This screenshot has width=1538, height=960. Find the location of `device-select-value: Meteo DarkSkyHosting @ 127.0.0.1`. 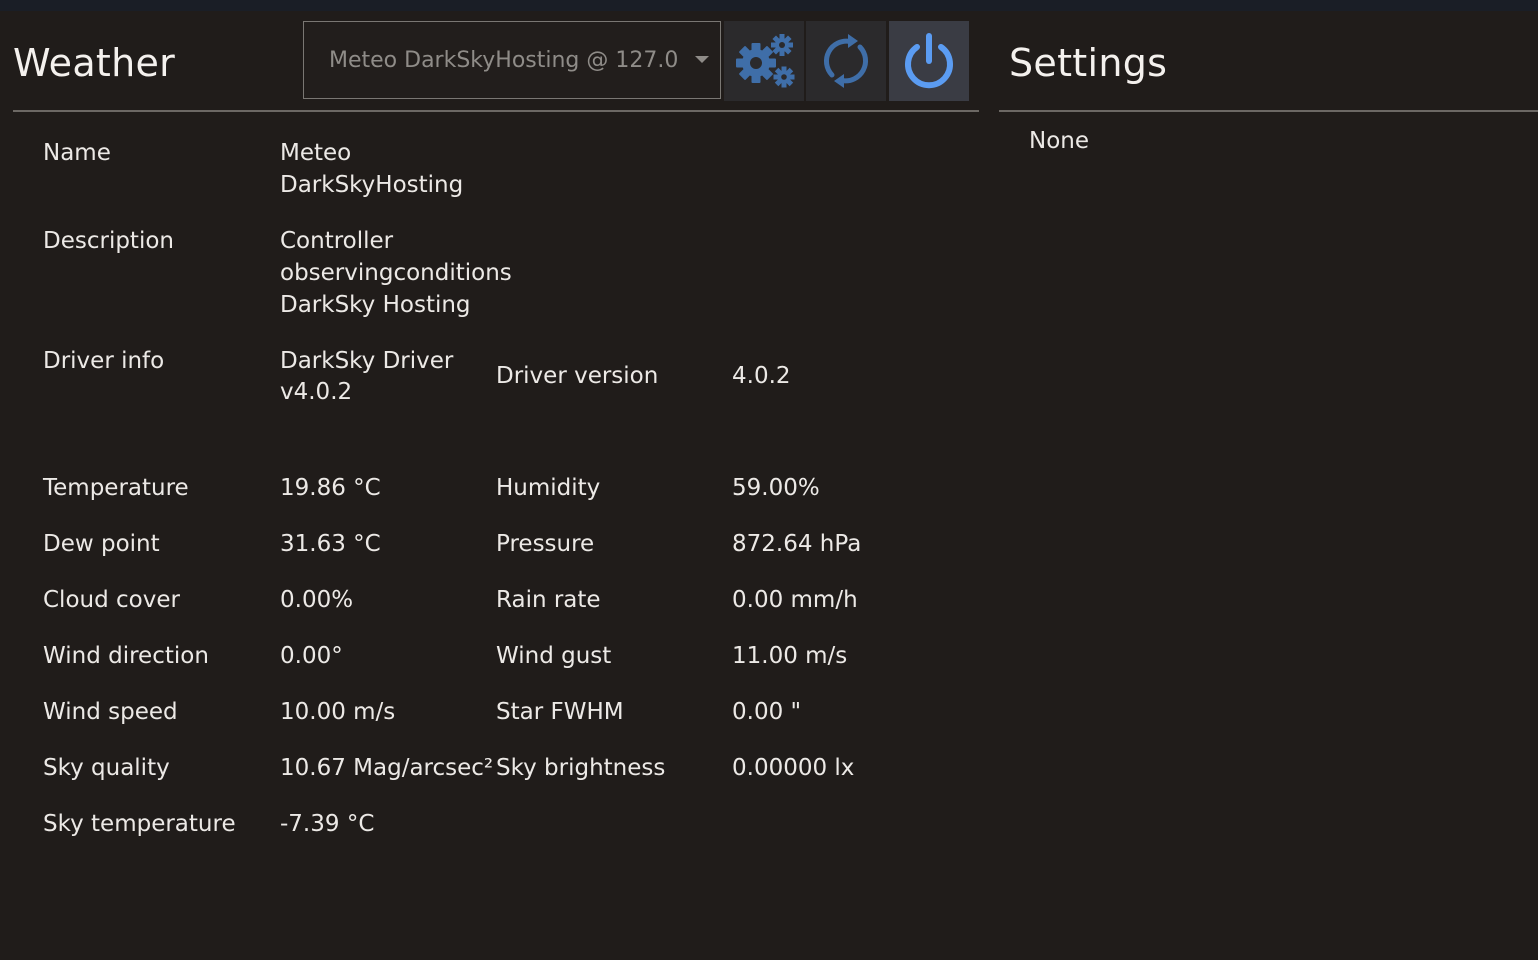

device-select-value: Meteo DarkSkyHosting @ 127.0.0.1 is located at coordinates (504, 60).